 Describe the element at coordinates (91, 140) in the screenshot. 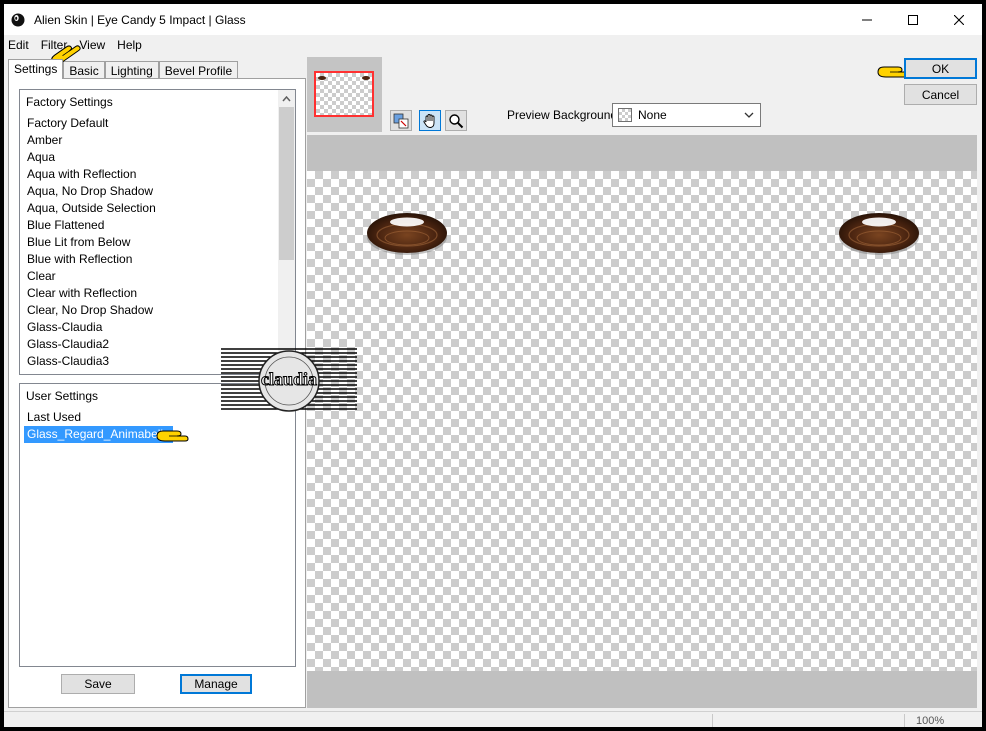

I see `list-item: Amber` at that location.